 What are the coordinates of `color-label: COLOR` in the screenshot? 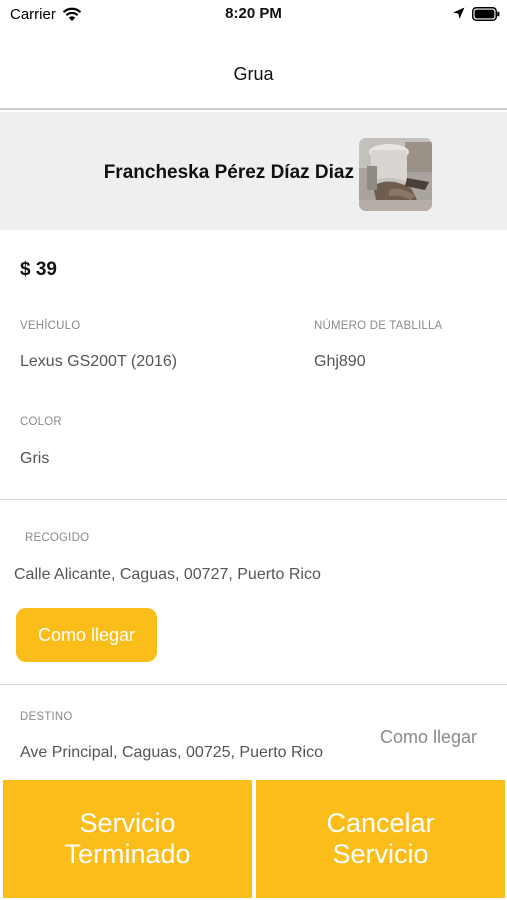 It's located at (41, 422).